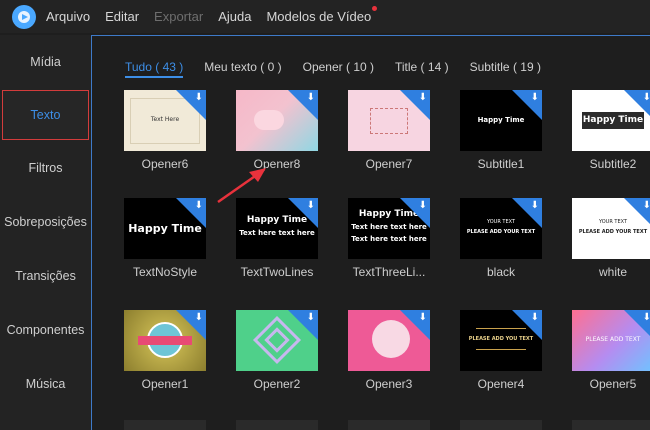 The height and width of the screenshot is (430, 650). Describe the element at coordinates (68, 16) in the screenshot. I see `menu-arquivo: Arquivo` at that location.